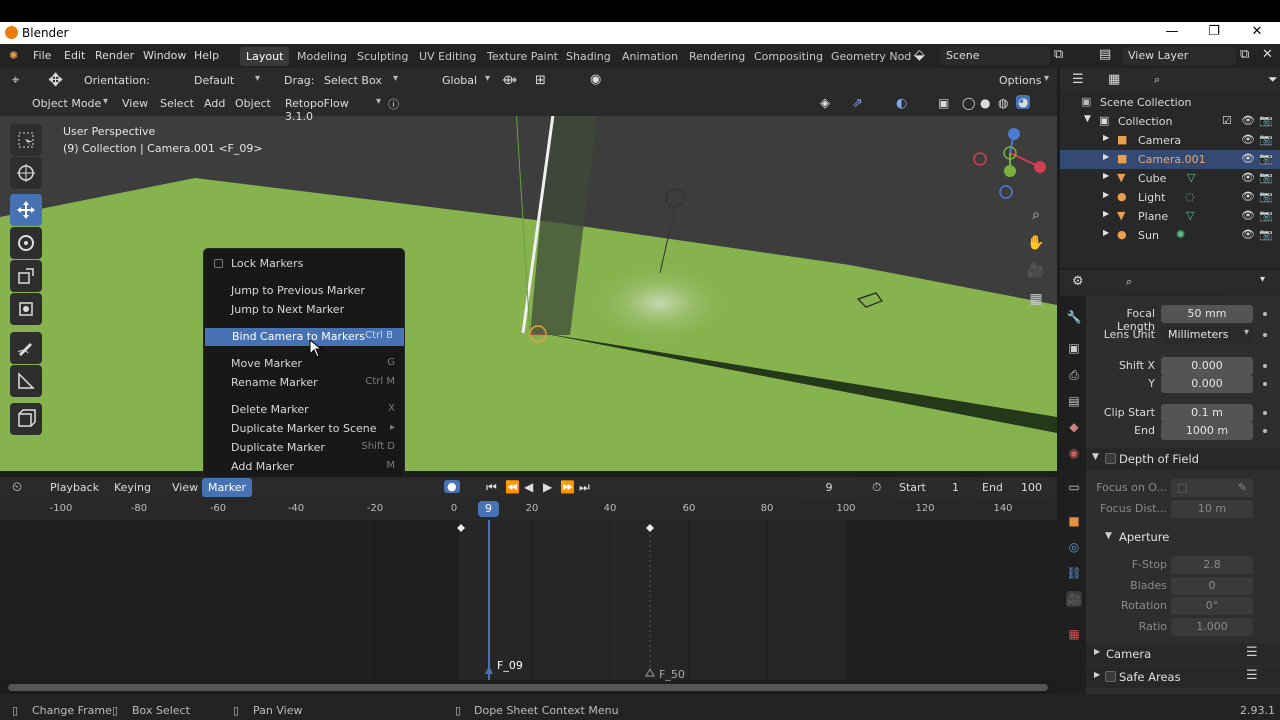 Image resolution: width=1280 pixels, height=720 pixels. I want to click on outliner-item: ▶ ▼ Plane ▽ 👁 📷, so click(1170, 216).